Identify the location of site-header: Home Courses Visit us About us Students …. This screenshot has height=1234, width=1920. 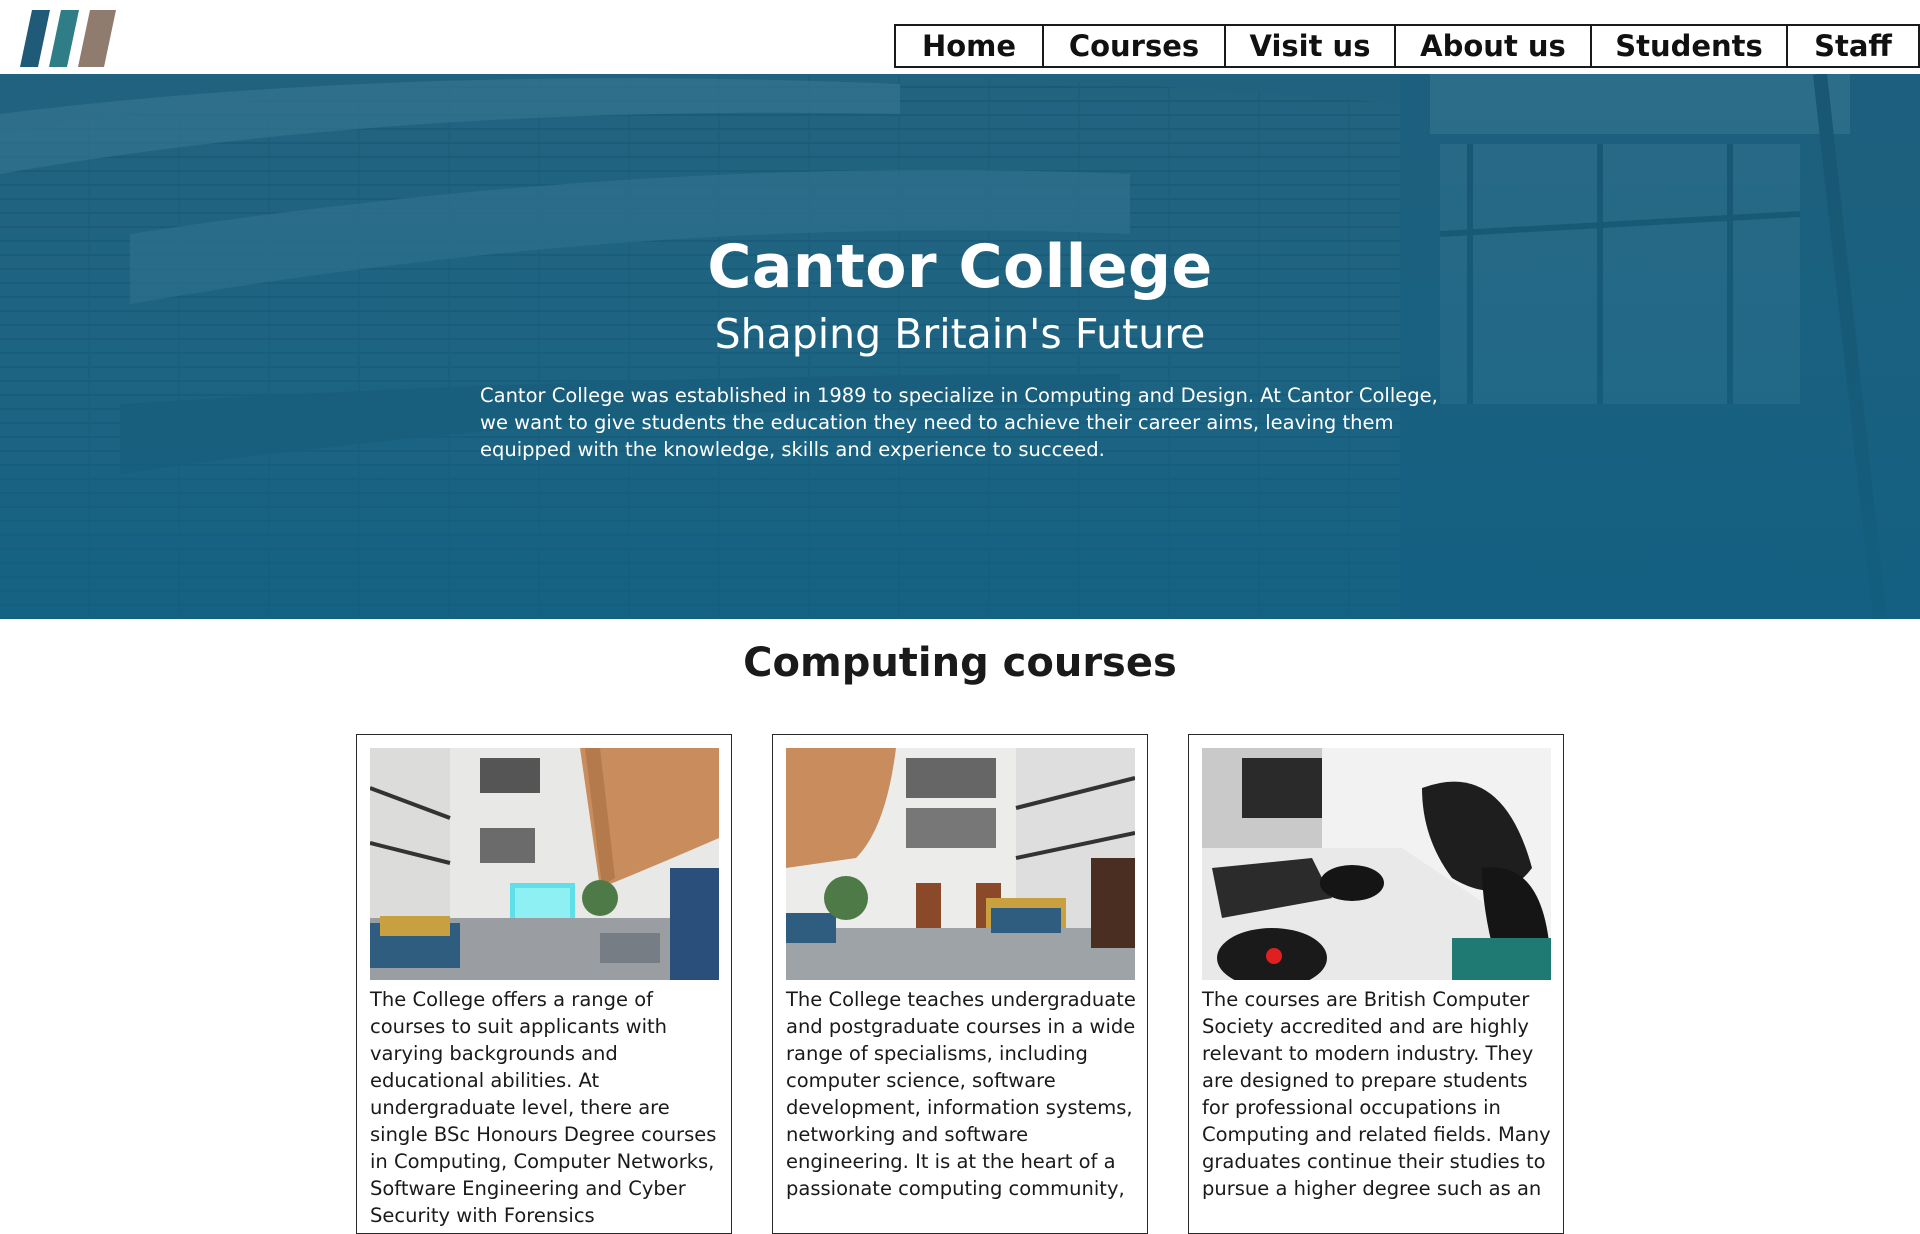
(960, 37).